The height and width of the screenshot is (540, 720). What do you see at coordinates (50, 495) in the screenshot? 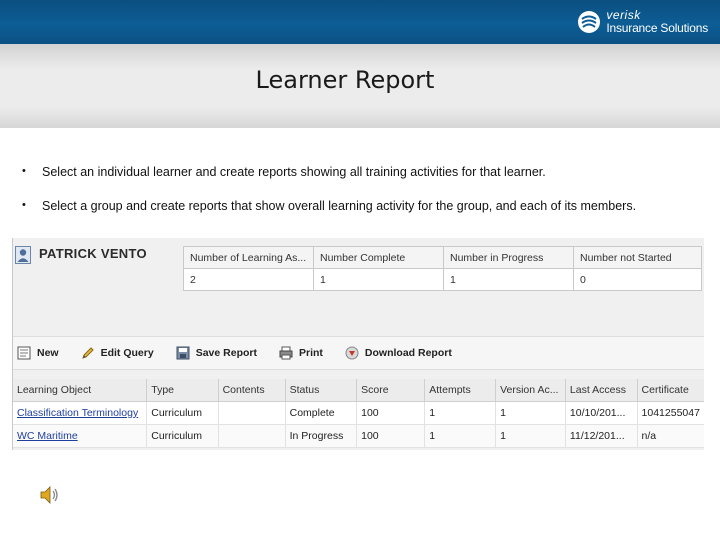
I see `speaker-icon` at bounding box center [50, 495].